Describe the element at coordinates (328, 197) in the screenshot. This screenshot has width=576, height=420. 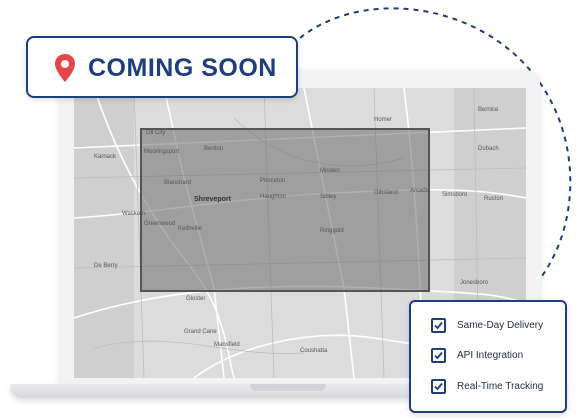
I see `map-label: Sibley` at that location.